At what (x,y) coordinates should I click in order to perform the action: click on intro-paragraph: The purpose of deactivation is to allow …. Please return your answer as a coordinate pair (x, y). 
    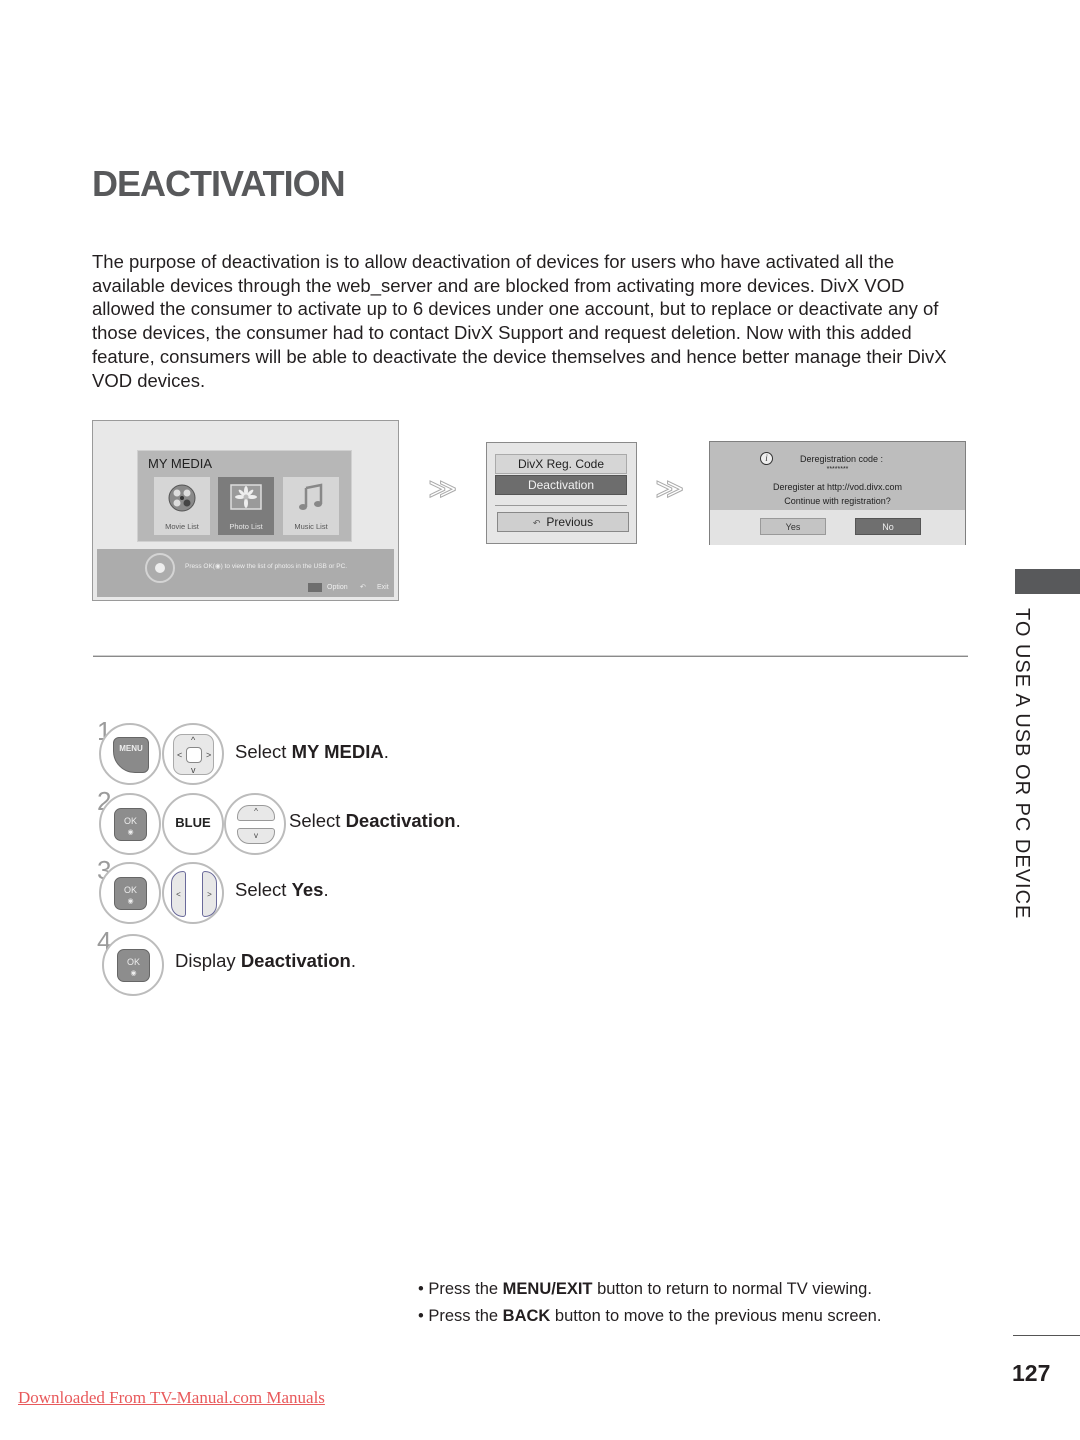
    Looking at the image, I should click on (519, 321).